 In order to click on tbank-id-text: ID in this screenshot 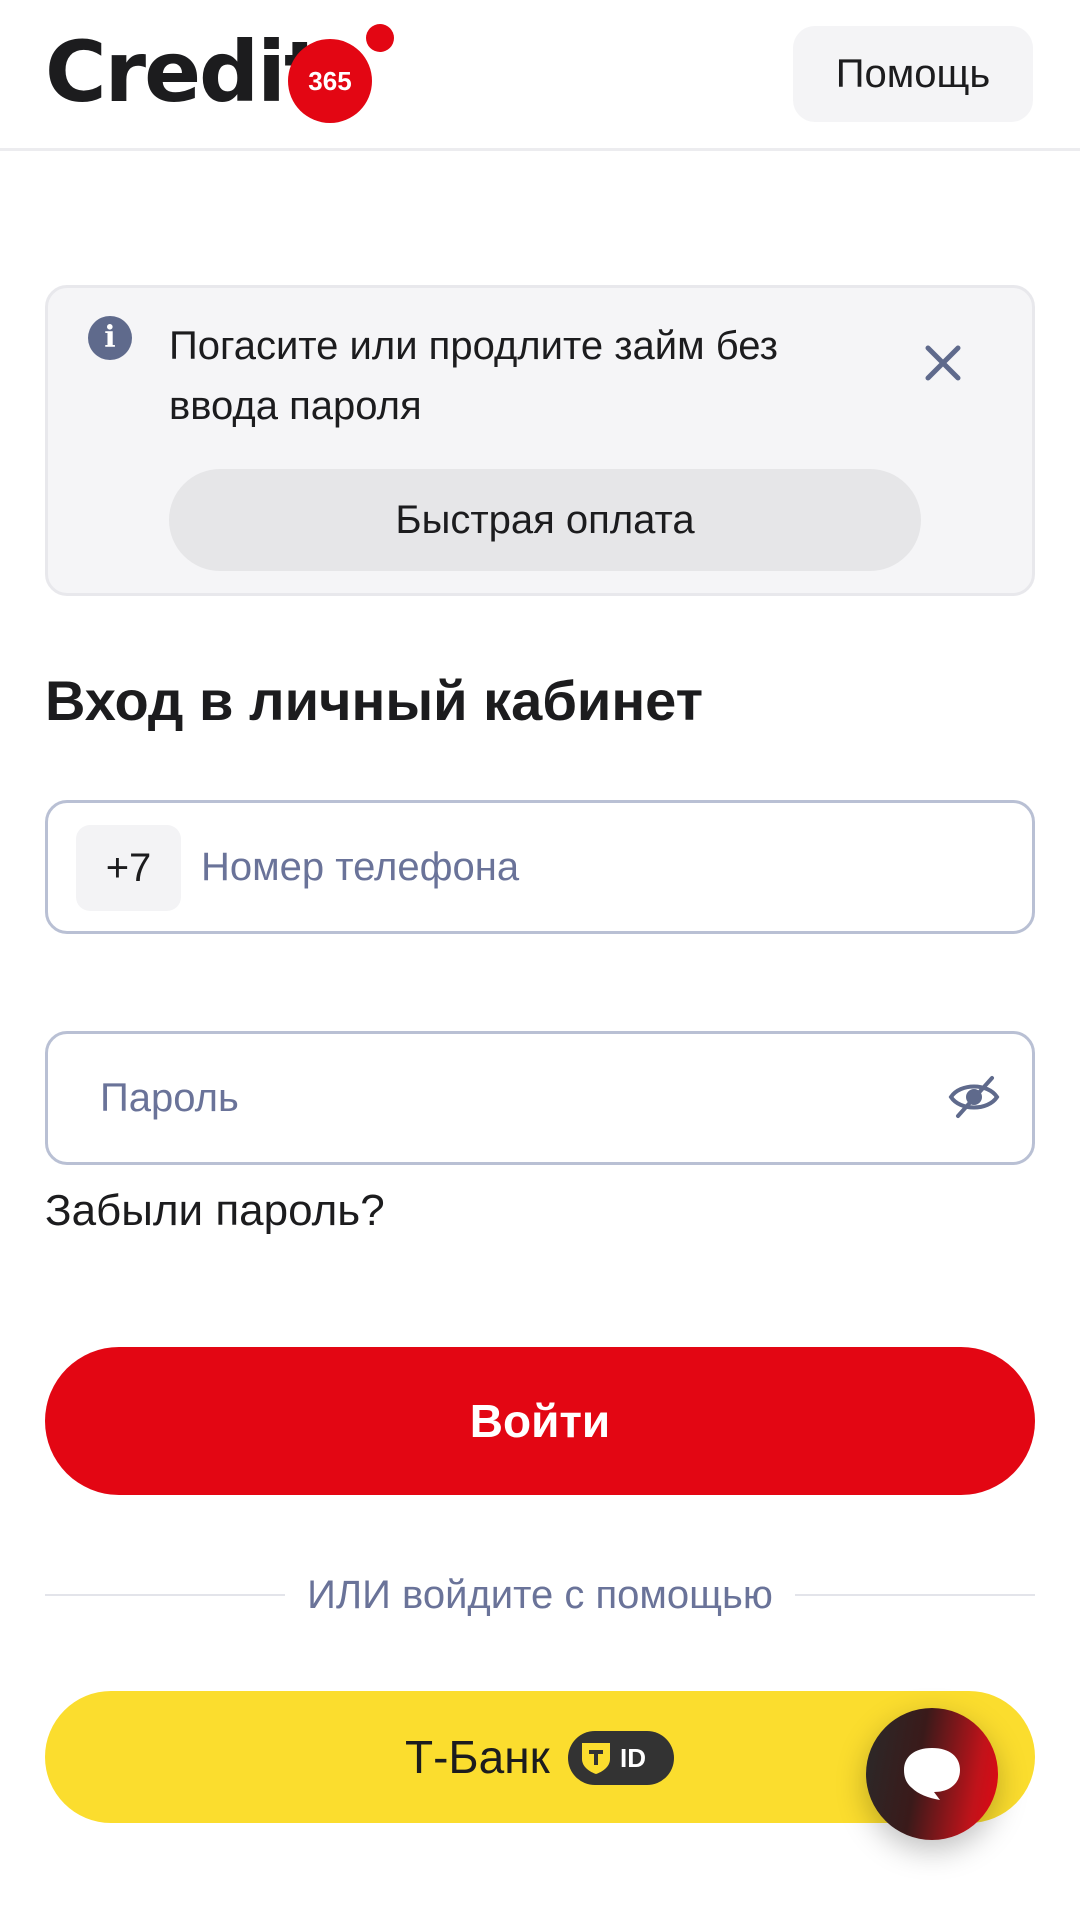, I will do `click(633, 1758)`.